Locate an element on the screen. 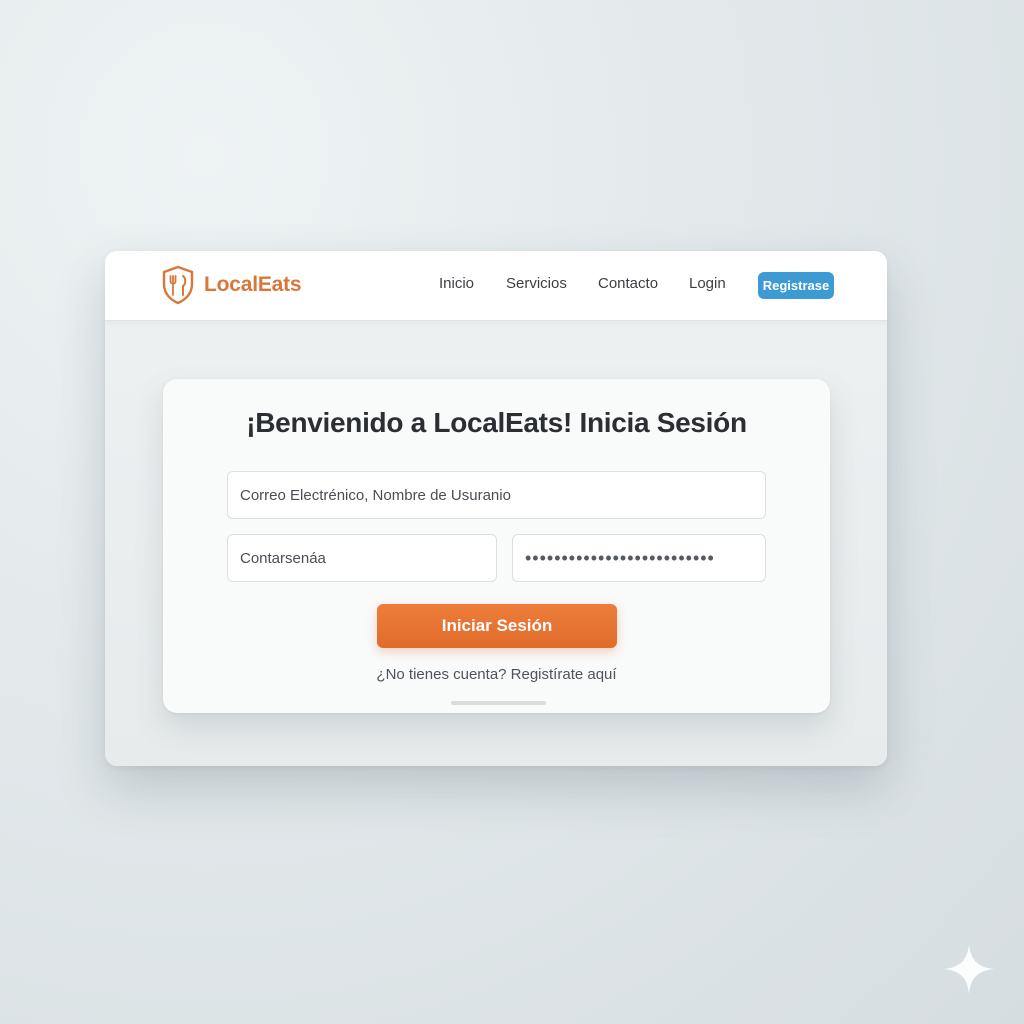 This screenshot has height=1024, width=1024. shield-fork-knife-icon is located at coordinates (178, 285).